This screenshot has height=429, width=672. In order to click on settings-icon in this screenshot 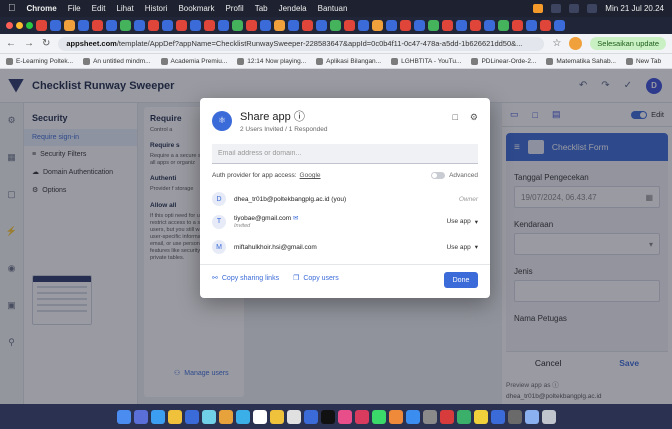, I will do `click(429, 416)`.